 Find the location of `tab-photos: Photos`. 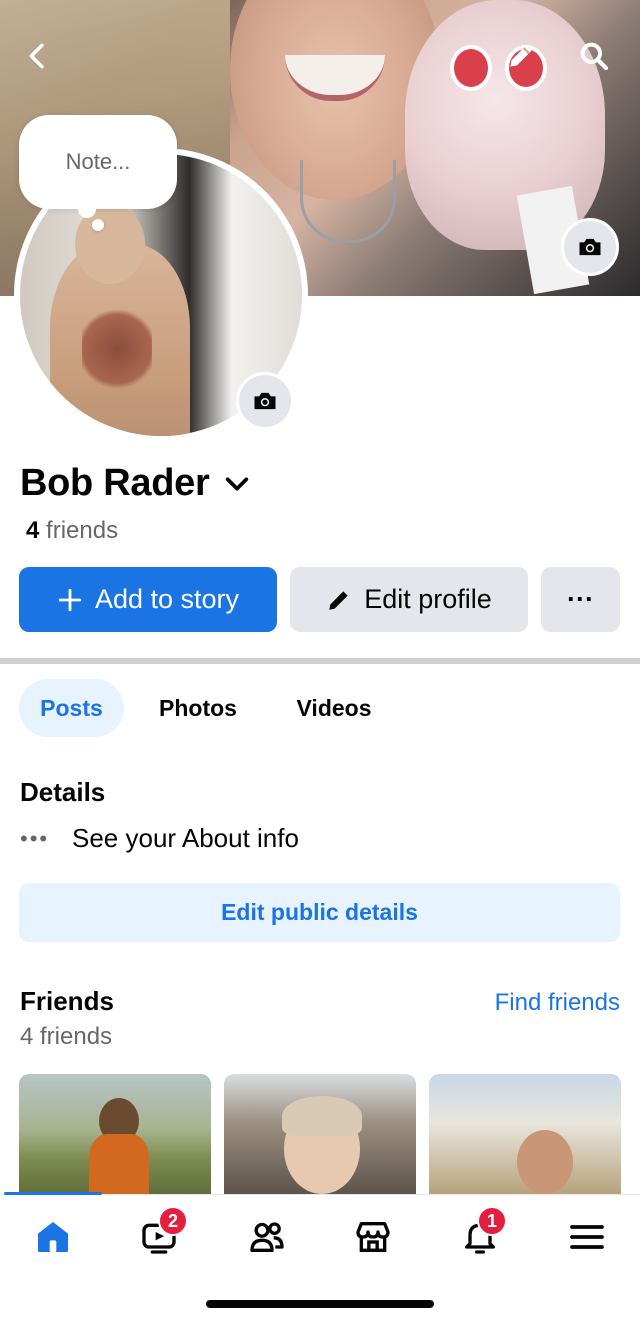

tab-photos: Photos is located at coordinates (198, 708).